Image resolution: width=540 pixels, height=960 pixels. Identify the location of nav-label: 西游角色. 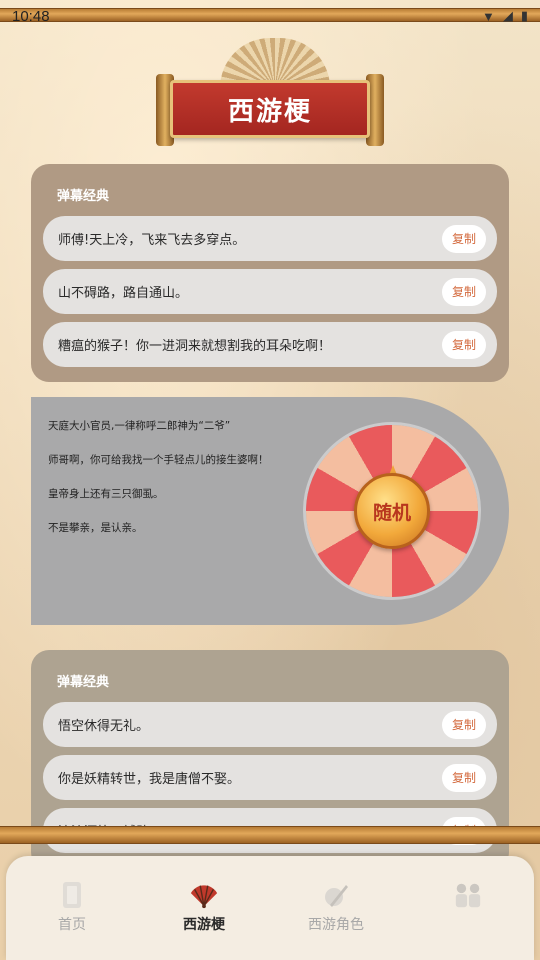
(336, 925).